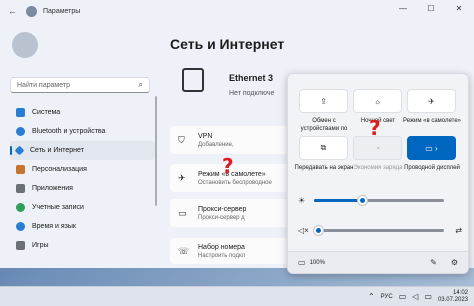 This screenshot has width=474, height=306. What do you see at coordinates (54, 226) in the screenshot?
I see `sidebar-item-label: Время и язык` at bounding box center [54, 226].